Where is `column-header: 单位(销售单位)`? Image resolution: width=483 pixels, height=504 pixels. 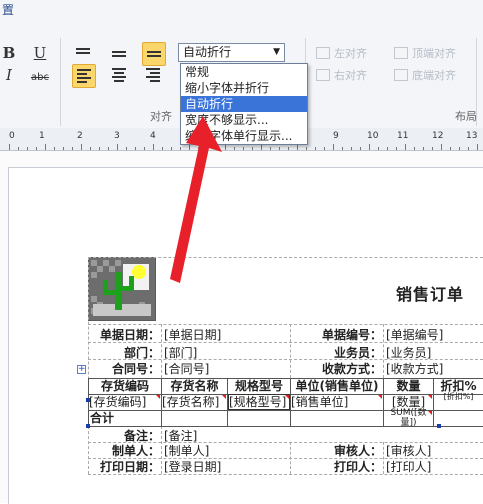 column-header: 单位(销售单位) is located at coordinates (337, 386).